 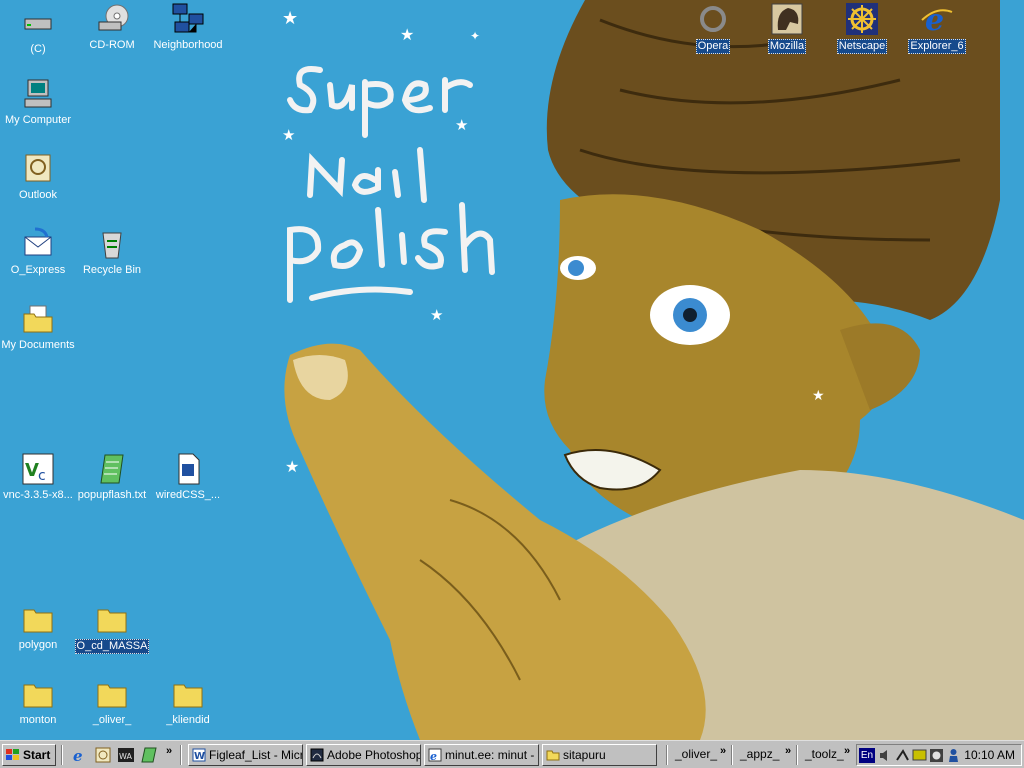 What do you see at coordinates (885, 755) in the screenshot?
I see `volume-icon` at bounding box center [885, 755].